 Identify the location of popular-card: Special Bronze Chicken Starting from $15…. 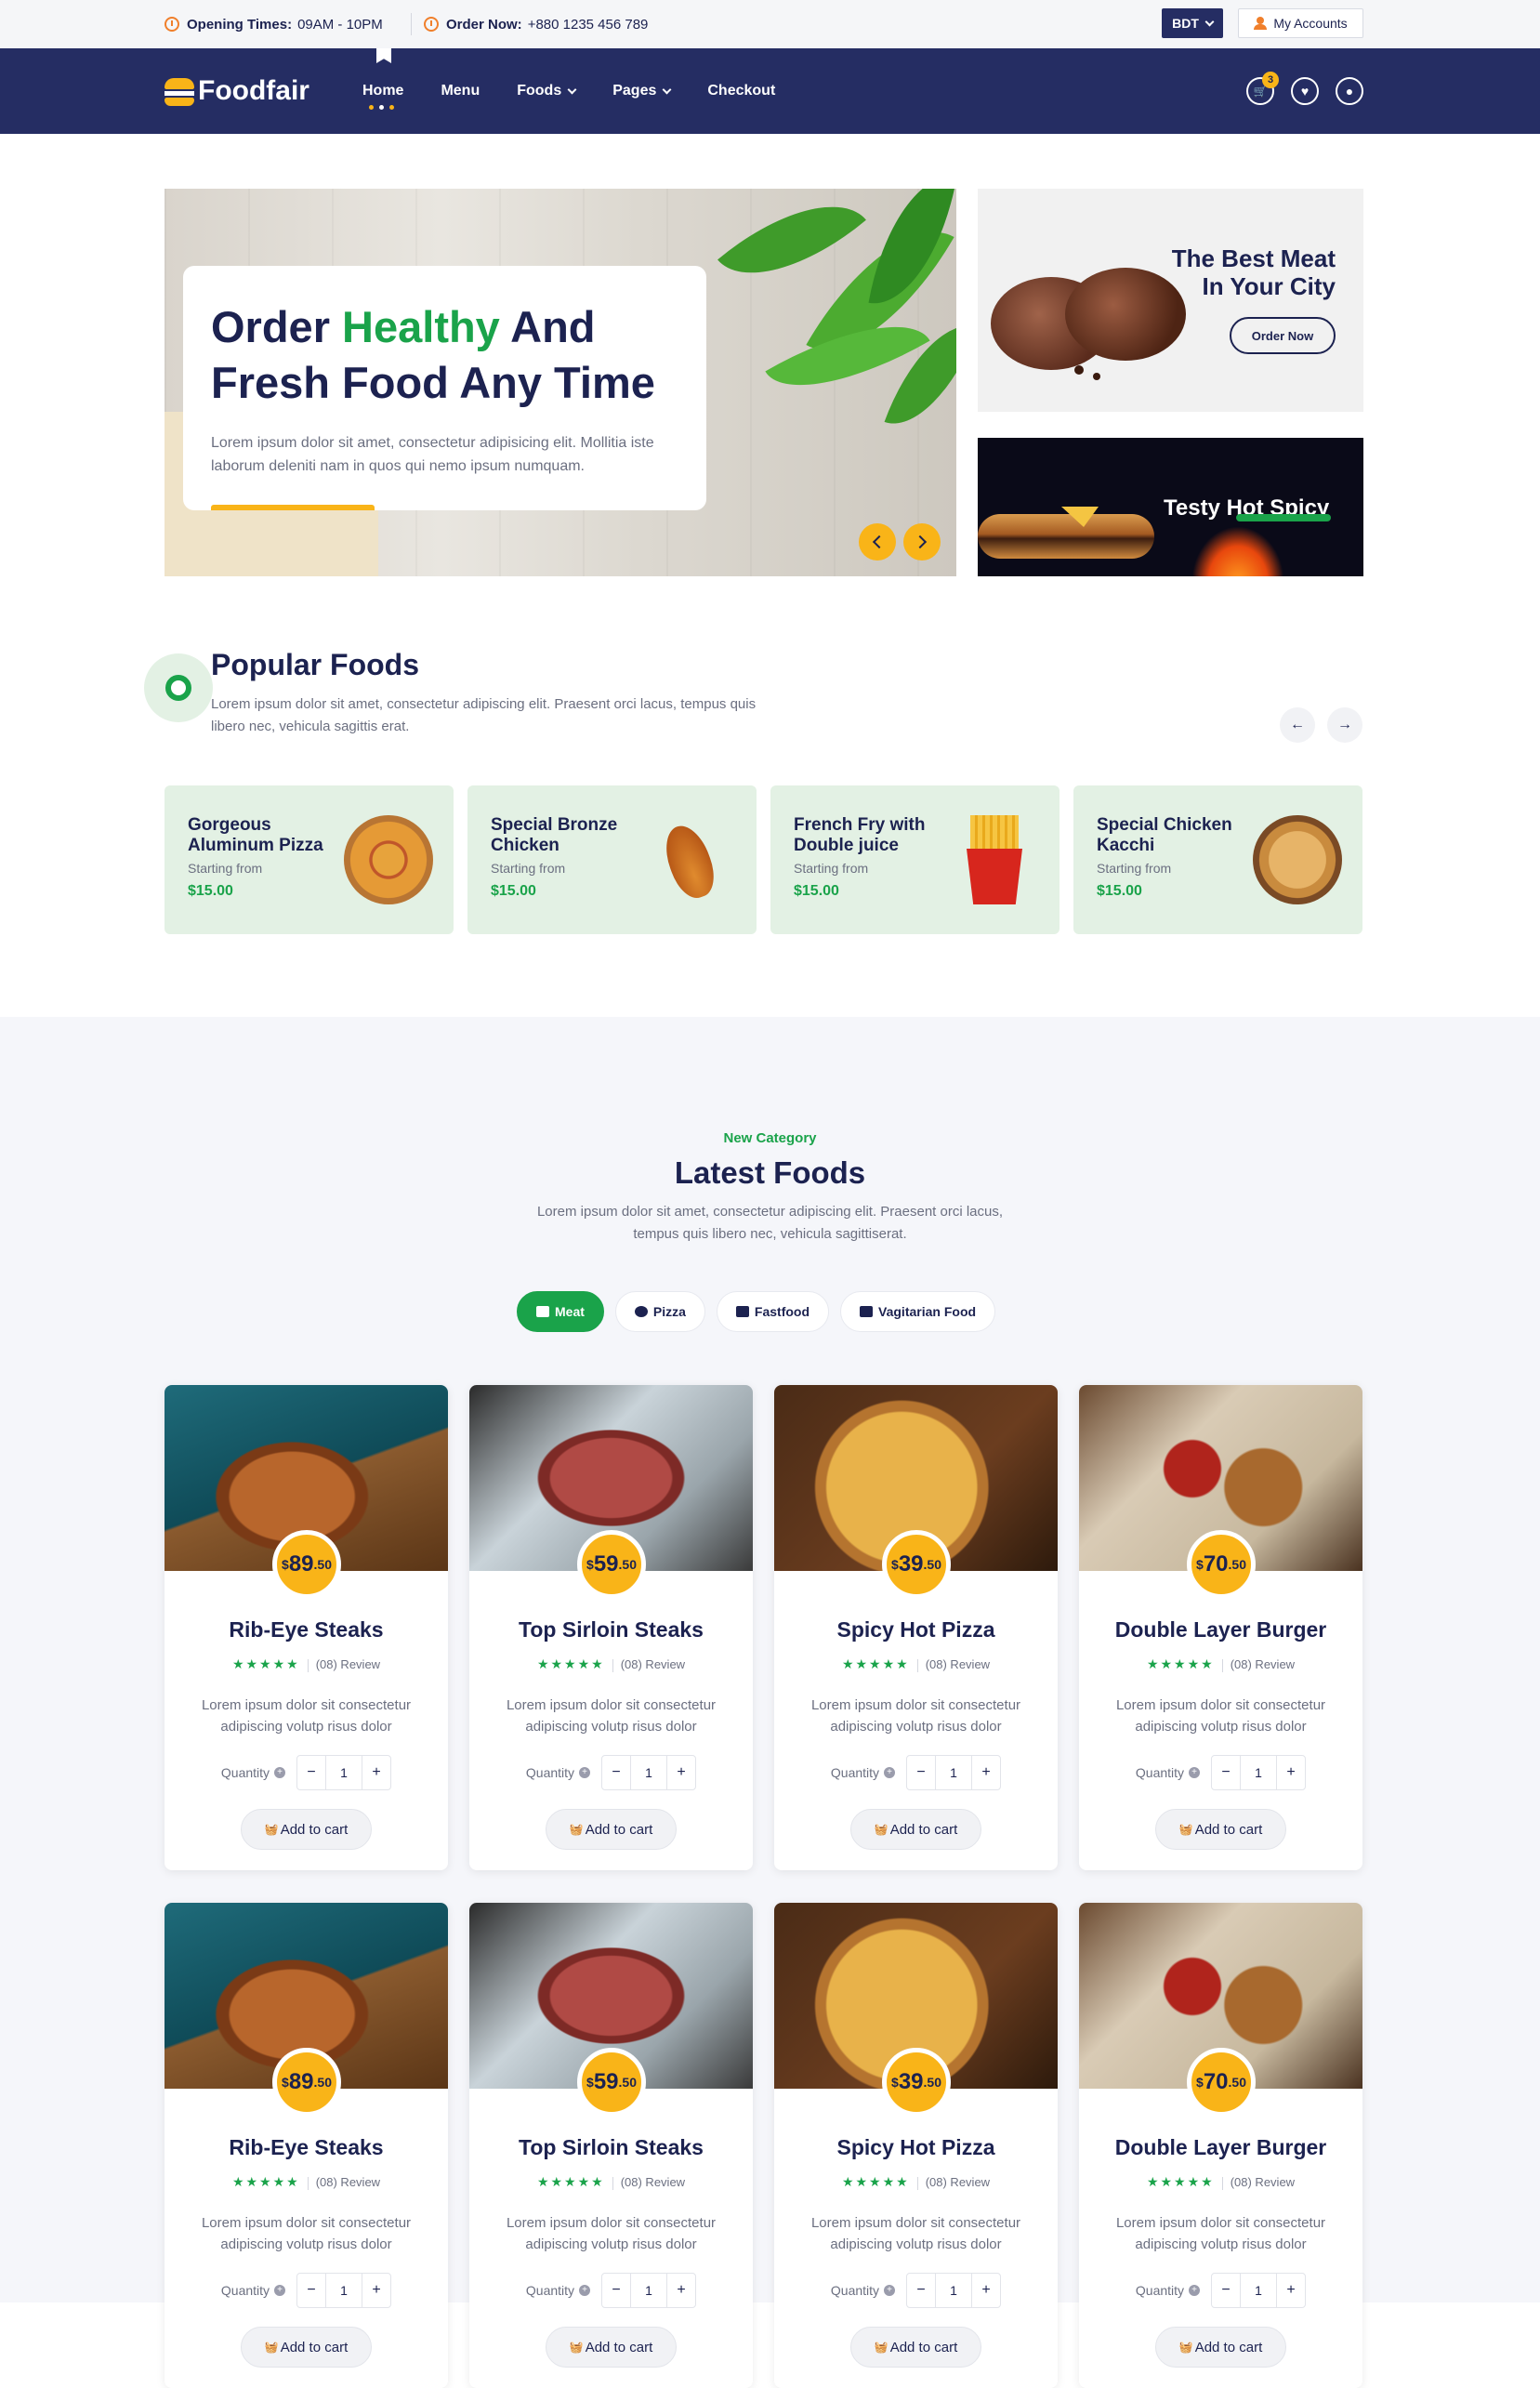
(612, 859).